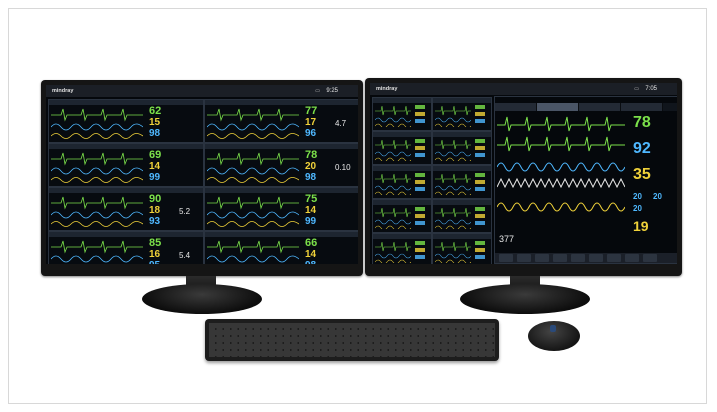 The height and width of the screenshot is (412, 717). I want to click on patient-tile: 69 14 99, so click(126, 165).